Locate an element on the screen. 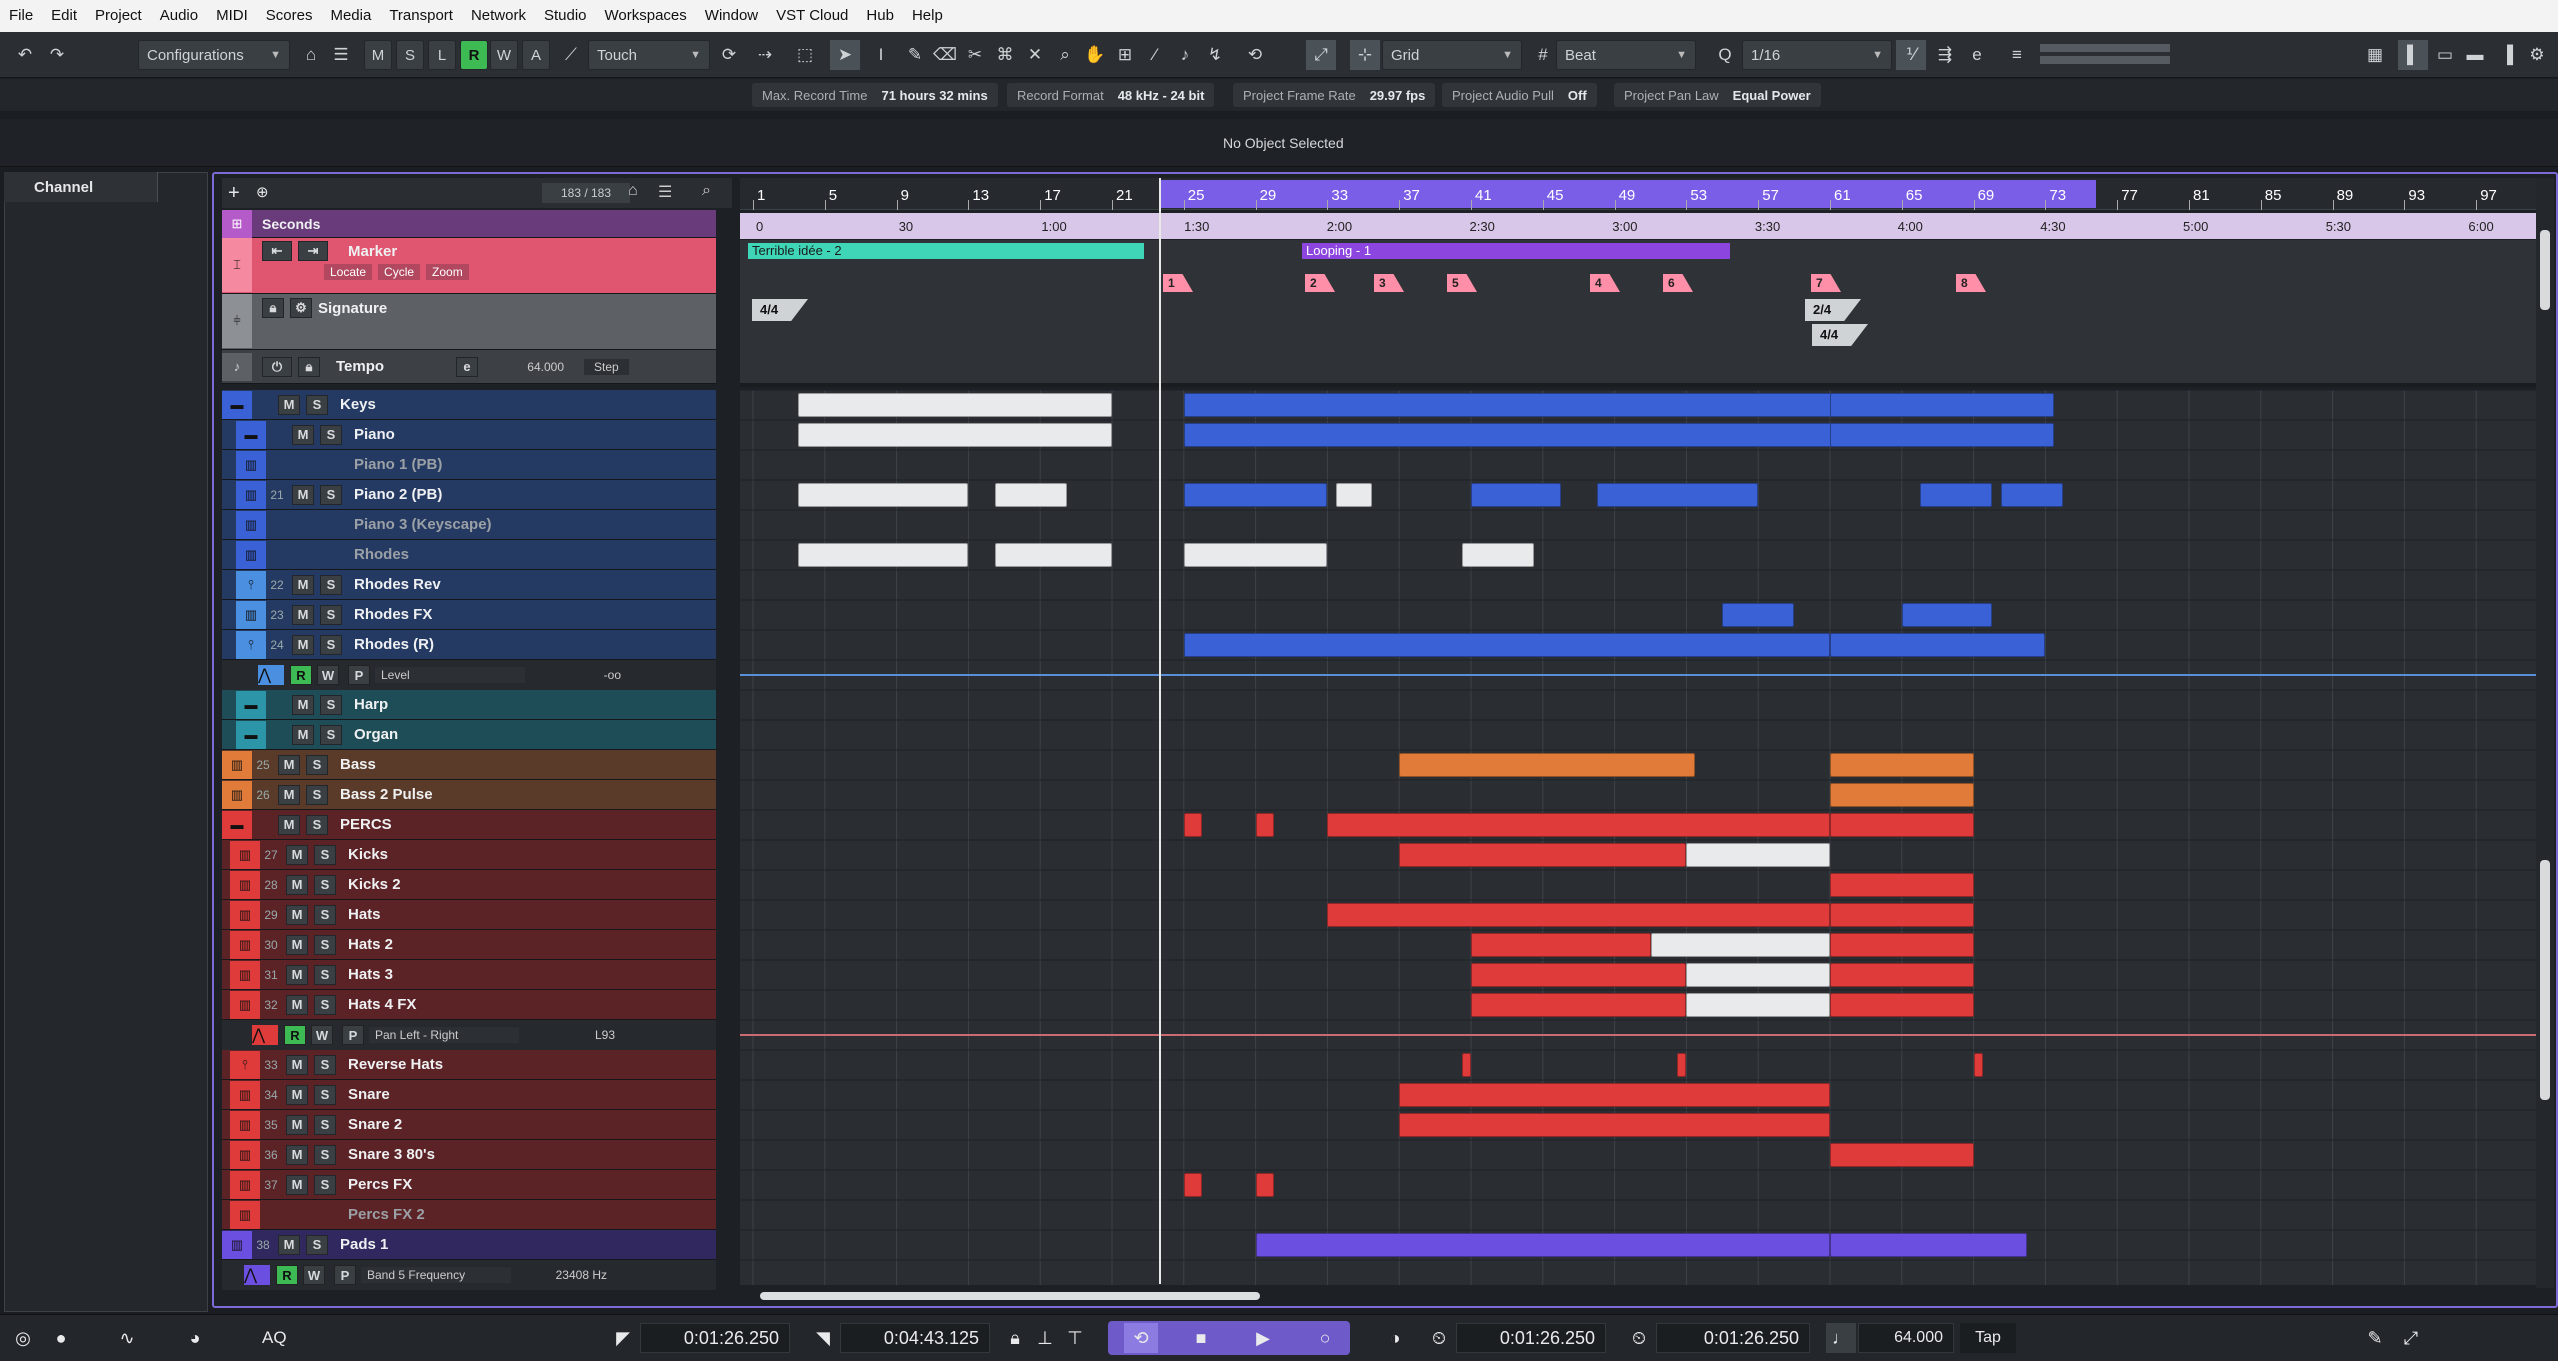 The width and height of the screenshot is (2558, 1361). automation-mode-dropdown: Touch ▼ is located at coordinates (649, 55).